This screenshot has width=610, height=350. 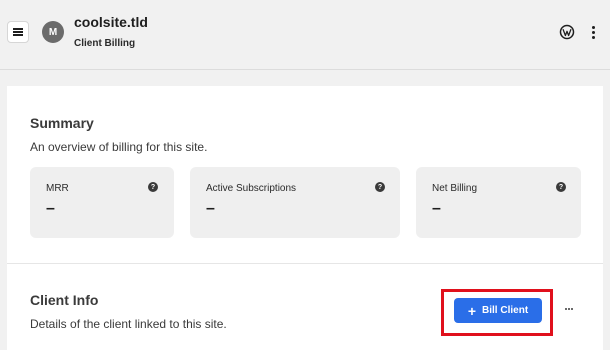 I want to click on stat-label: MRR, so click(x=57, y=188).